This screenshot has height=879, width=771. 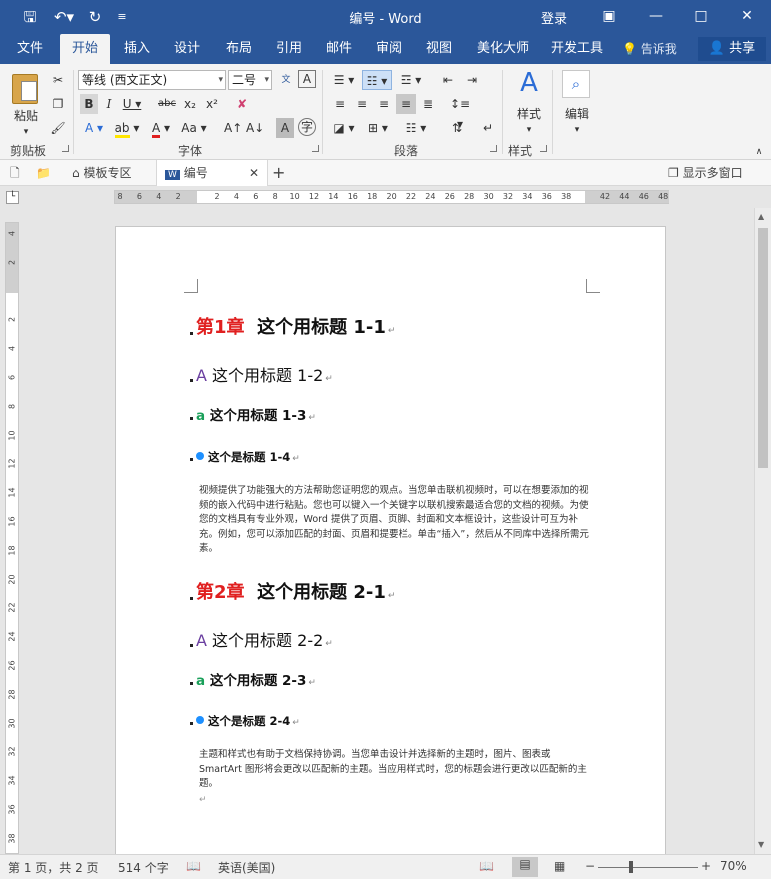 I want to click on styles-gallery-icon: A, so click(x=529, y=83).